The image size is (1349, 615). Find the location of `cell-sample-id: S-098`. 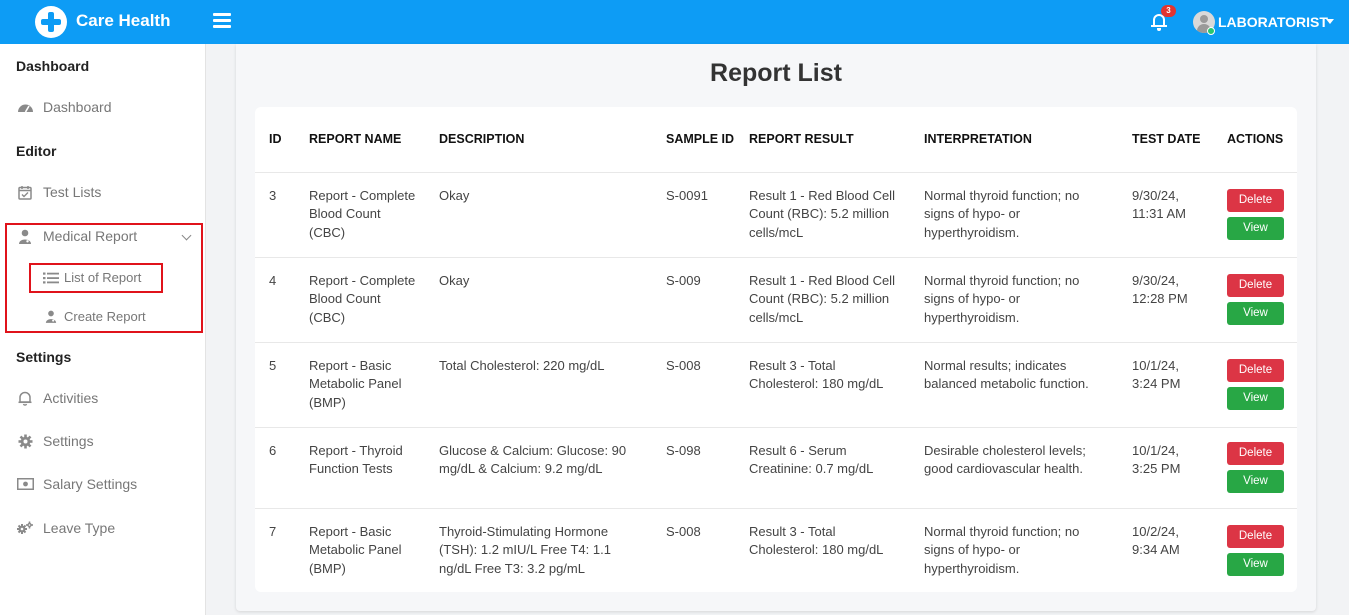

cell-sample-id: S-098 is located at coordinates (693, 468).